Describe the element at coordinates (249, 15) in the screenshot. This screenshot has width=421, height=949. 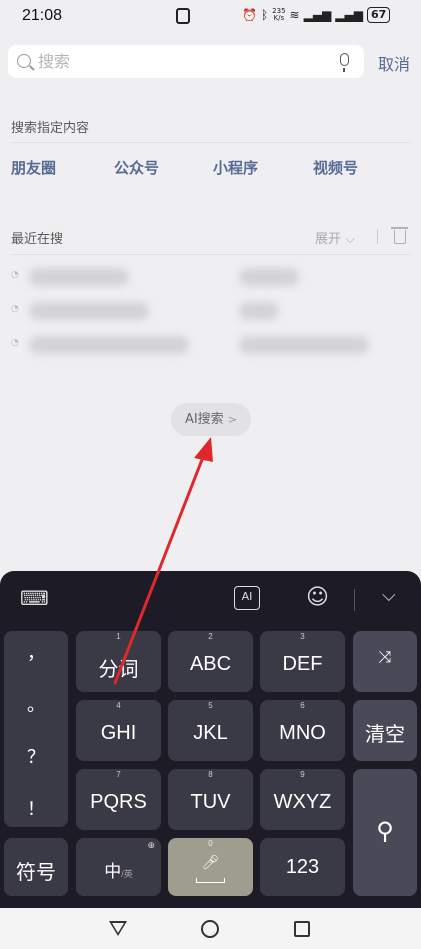
I see `alarm-icon: ⏰` at that location.